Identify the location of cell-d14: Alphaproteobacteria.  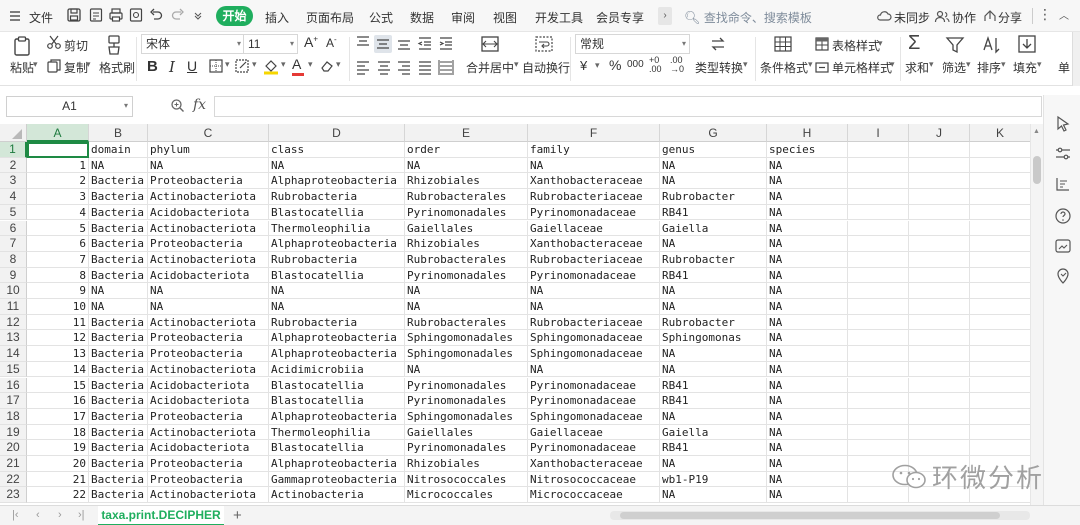
(337, 354).